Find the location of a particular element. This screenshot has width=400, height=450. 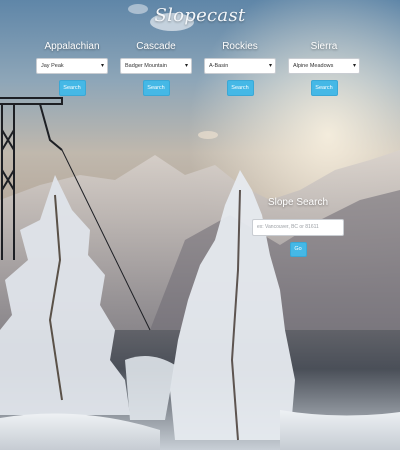

selected-resort: Badger Mountain is located at coordinates (146, 66).